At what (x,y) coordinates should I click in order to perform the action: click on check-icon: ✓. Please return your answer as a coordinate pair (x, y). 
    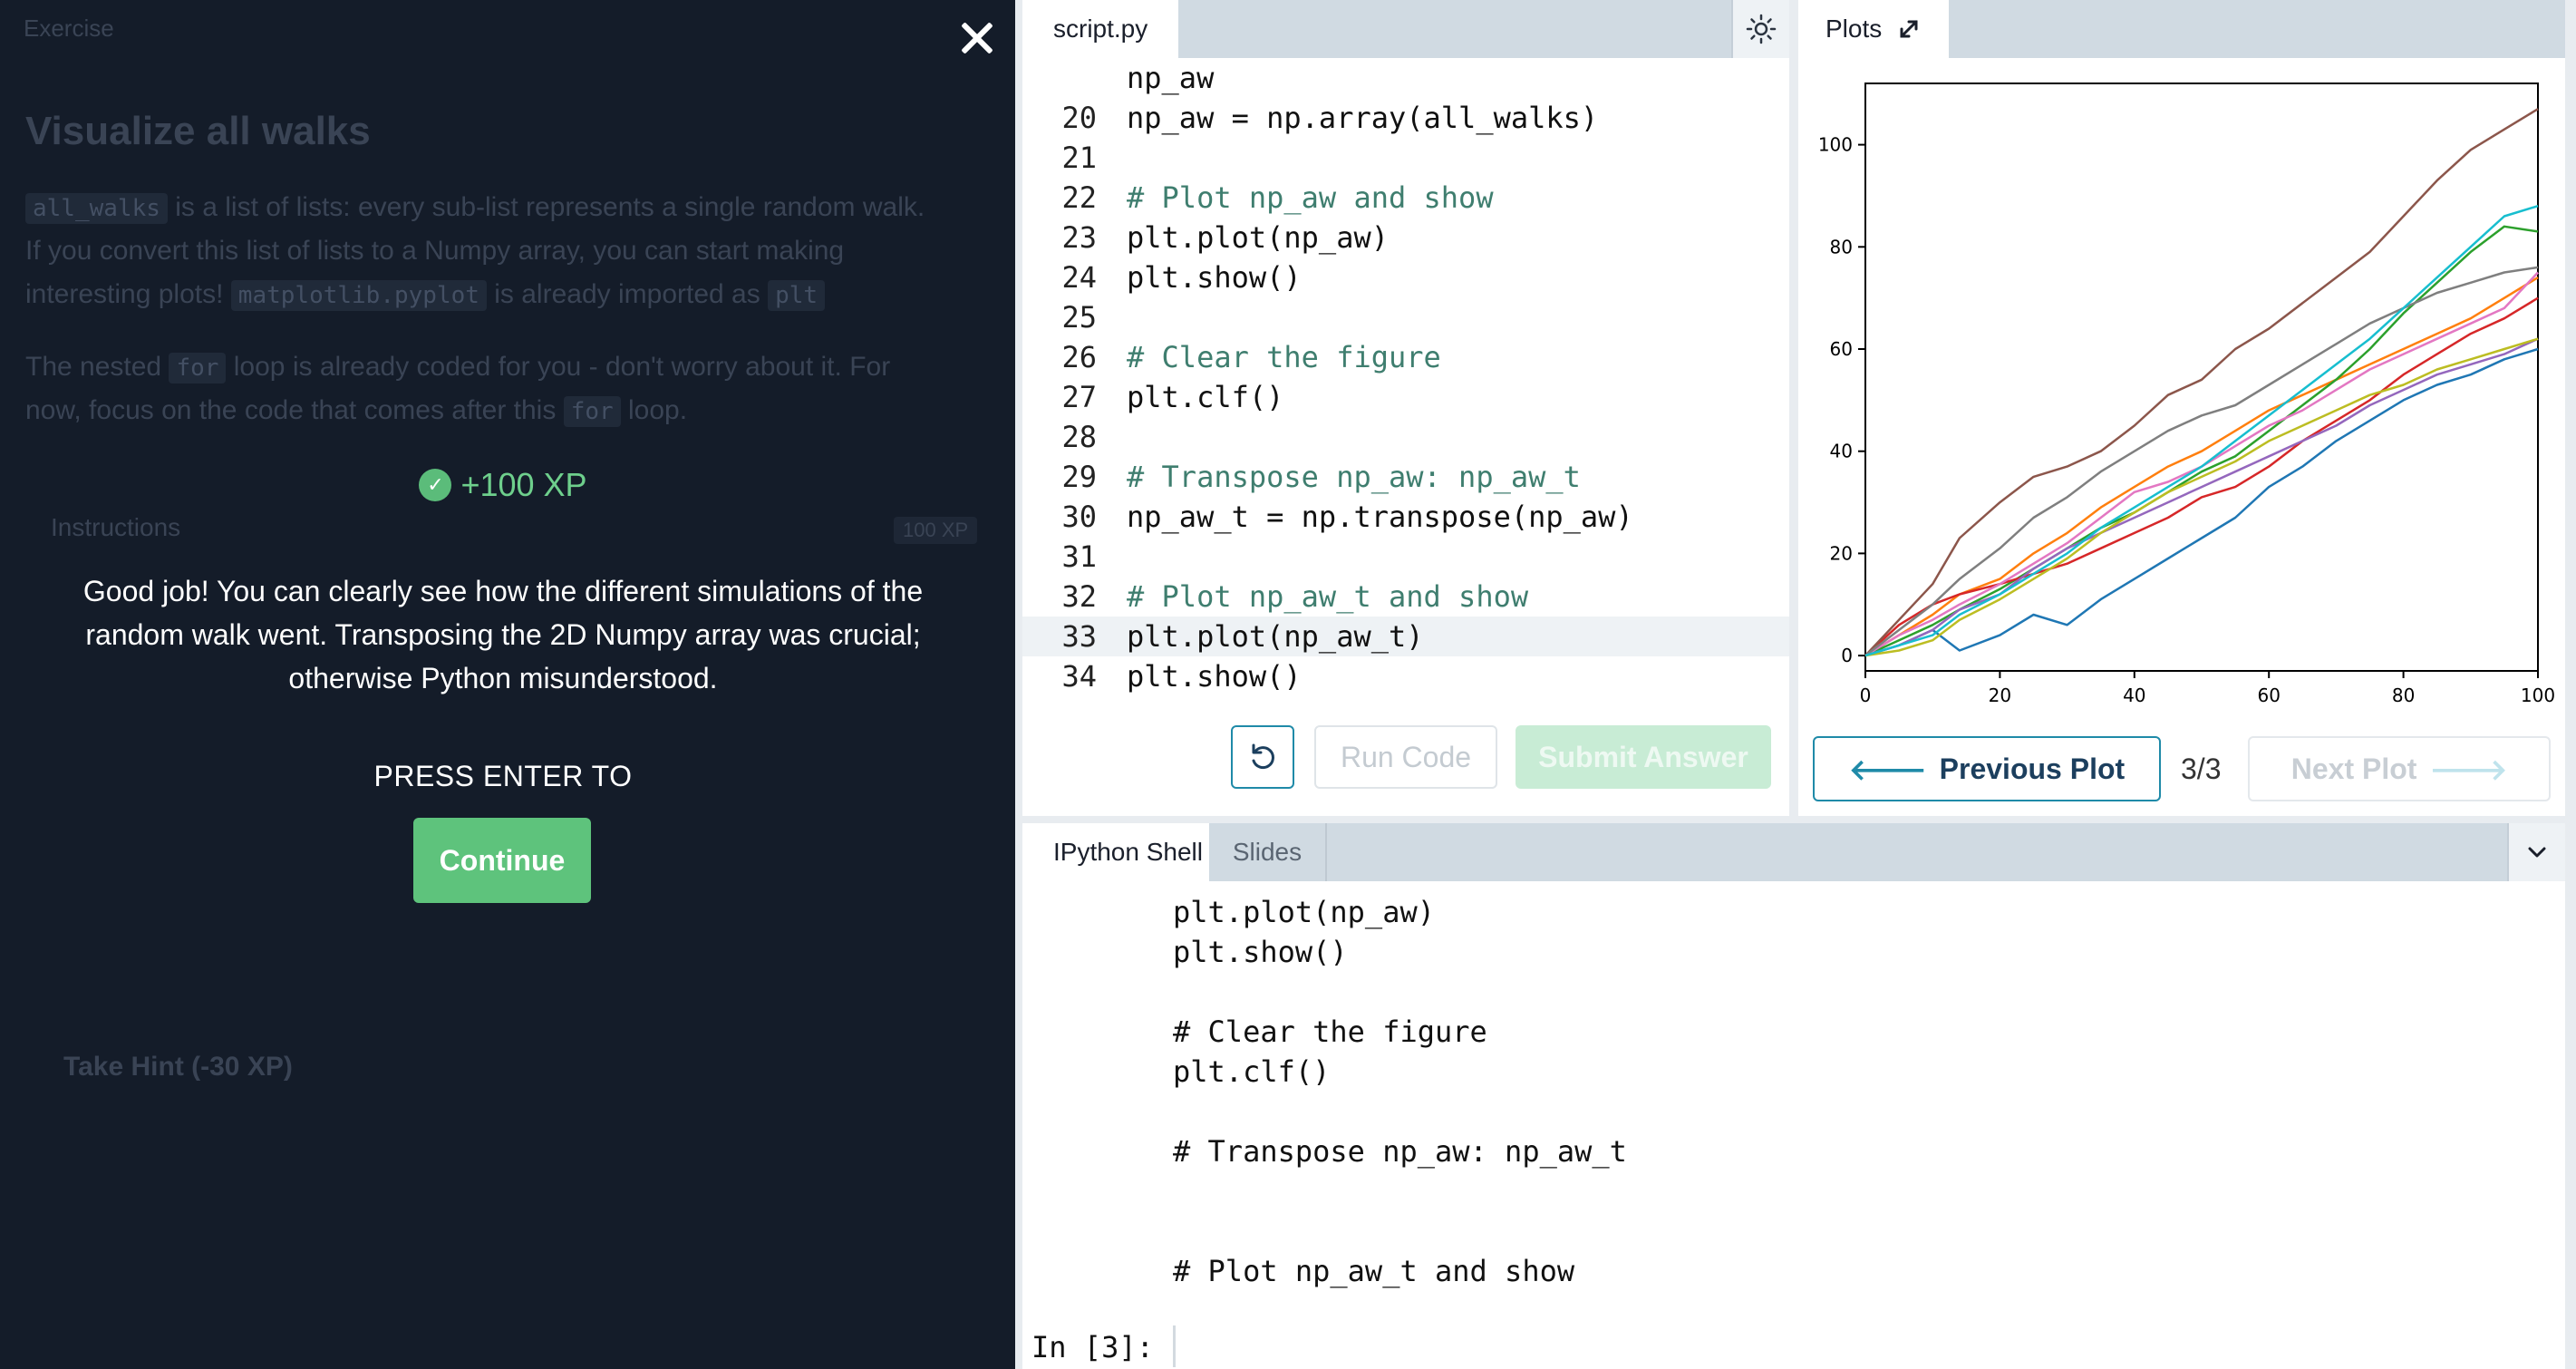
    Looking at the image, I should click on (435, 485).